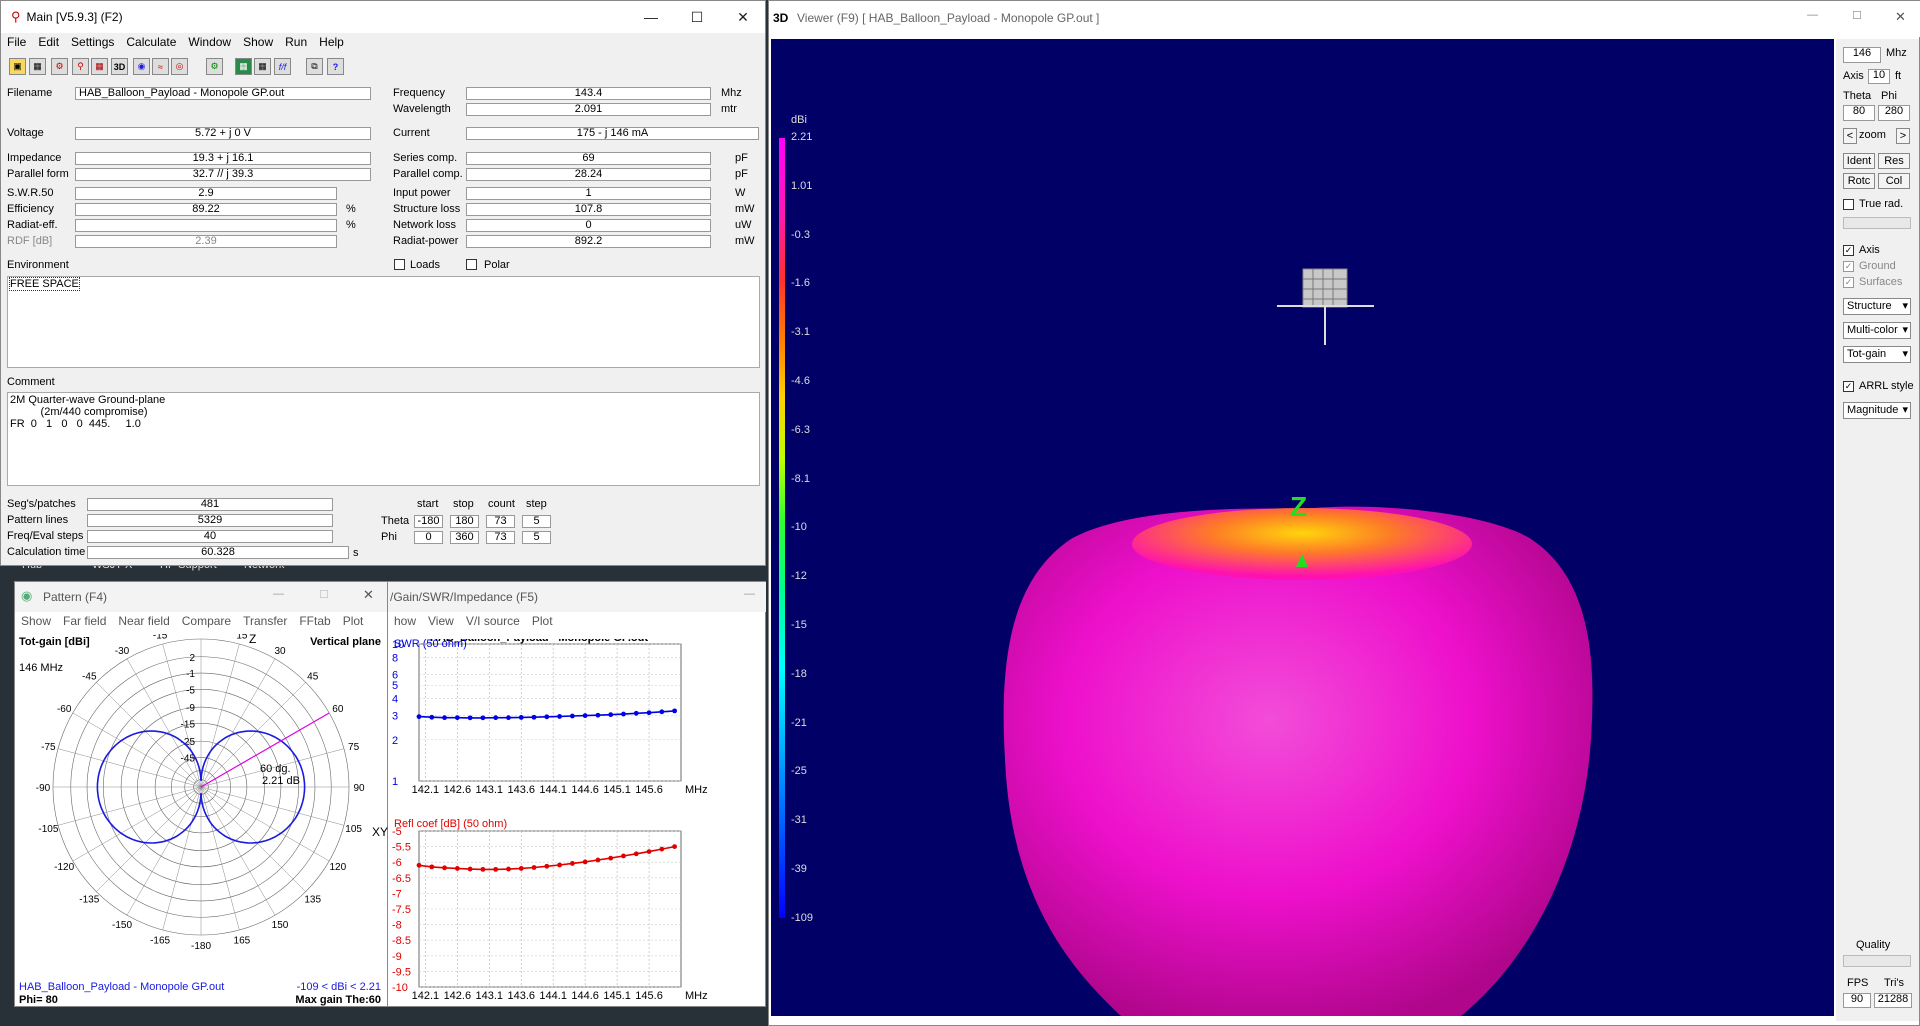  I want to click on pattern-icon: ◎, so click(179, 66).